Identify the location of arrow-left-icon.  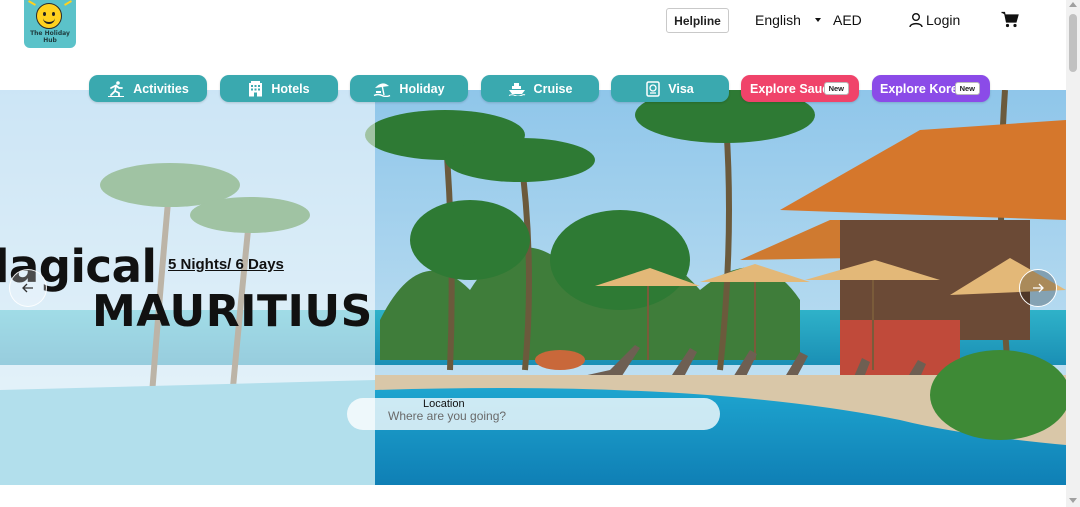
(27, 288).